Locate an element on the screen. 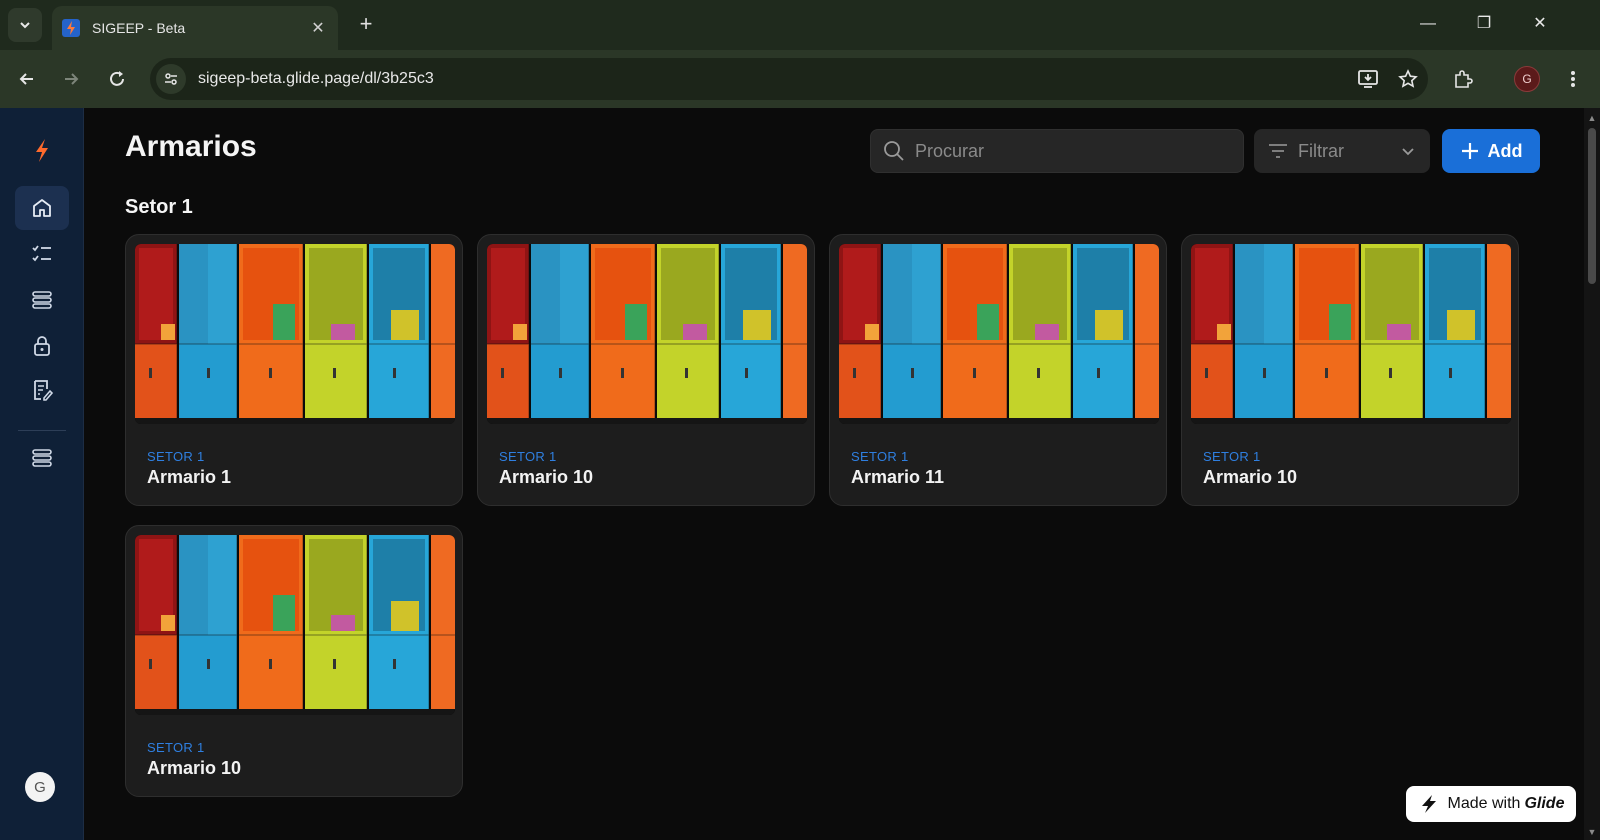 The image size is (1600, 840). user-avatar: G is located at coordinates (40, 787).